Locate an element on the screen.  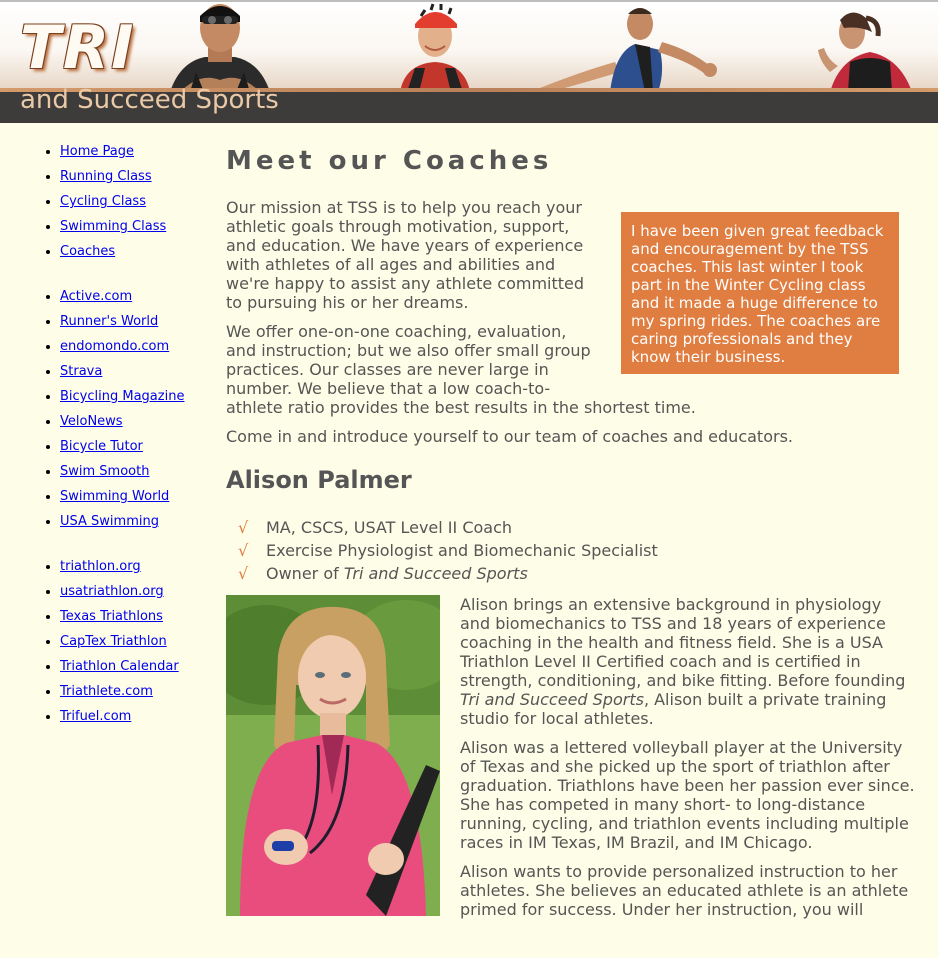
credential-item: √ MA, CSCS, USAT Level II Coach is located at coordinates (577, 527).